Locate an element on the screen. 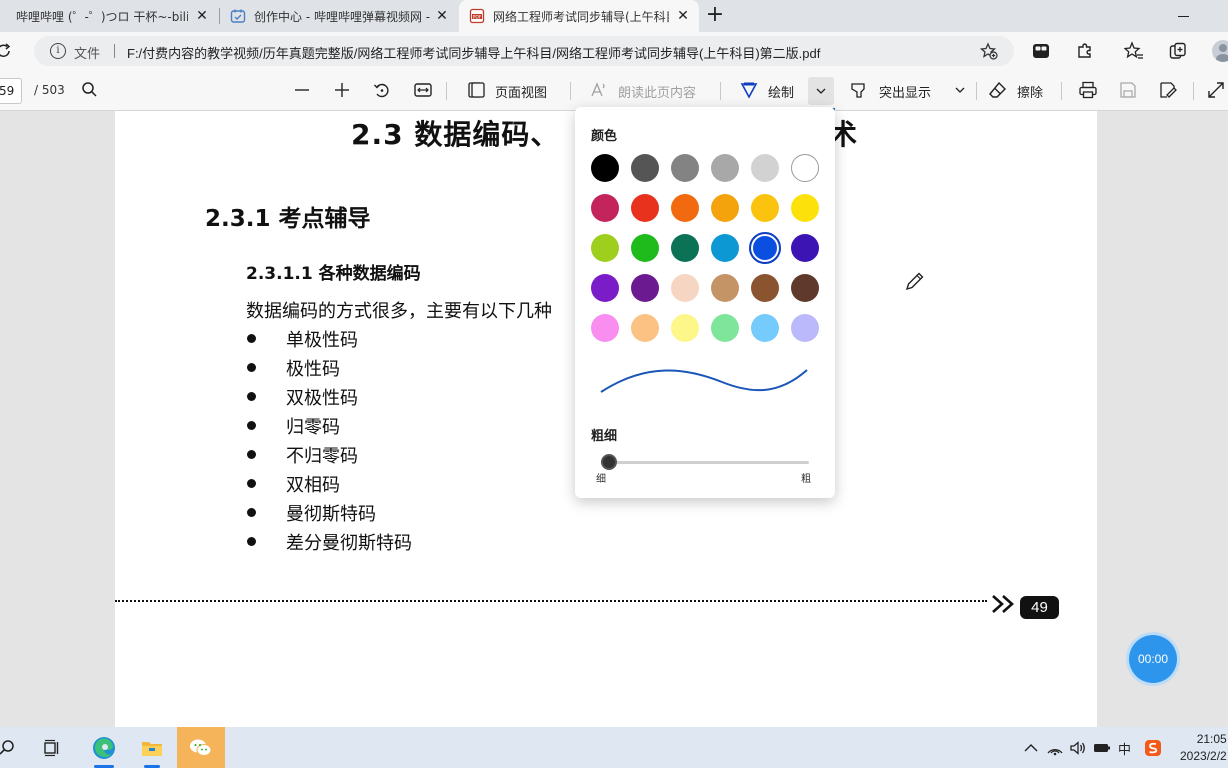 Image resolution: width=1228 pixels, height=768 pixels. input-method-indicator: 中 is located at coordinates (1127, 748).